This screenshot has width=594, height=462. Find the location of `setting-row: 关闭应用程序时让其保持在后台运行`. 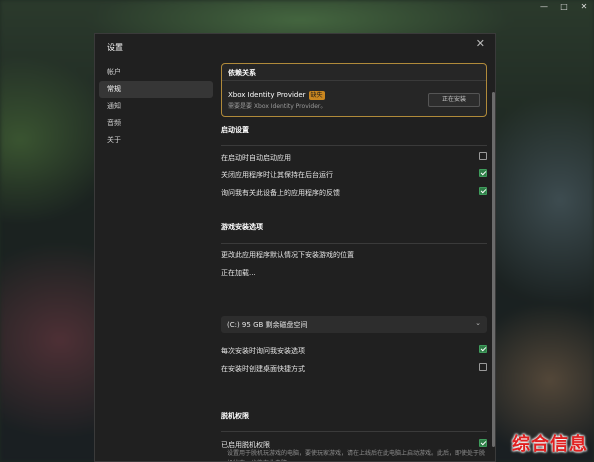

setting-row: 关闭应用程序时让其保持在后台运行 is located at coordinates (354, 175).